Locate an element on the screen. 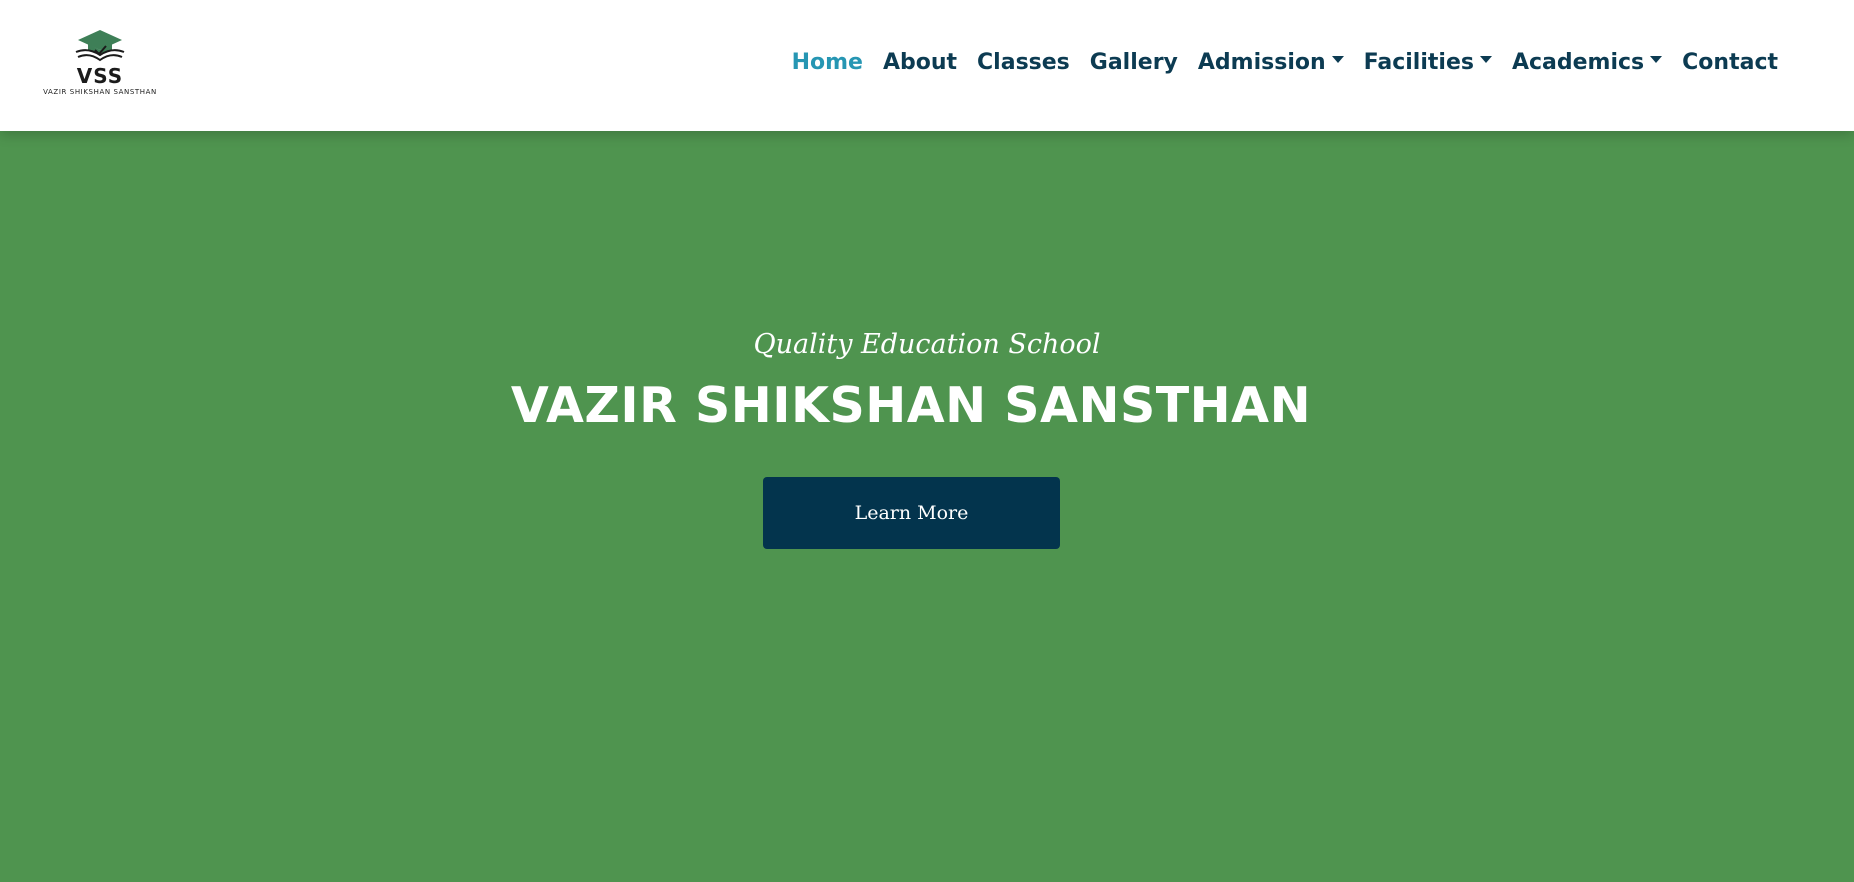 The width and height of the screenshot is (1854, 882). nav-admission-label: Admission is located at coordinates (1261, 62).